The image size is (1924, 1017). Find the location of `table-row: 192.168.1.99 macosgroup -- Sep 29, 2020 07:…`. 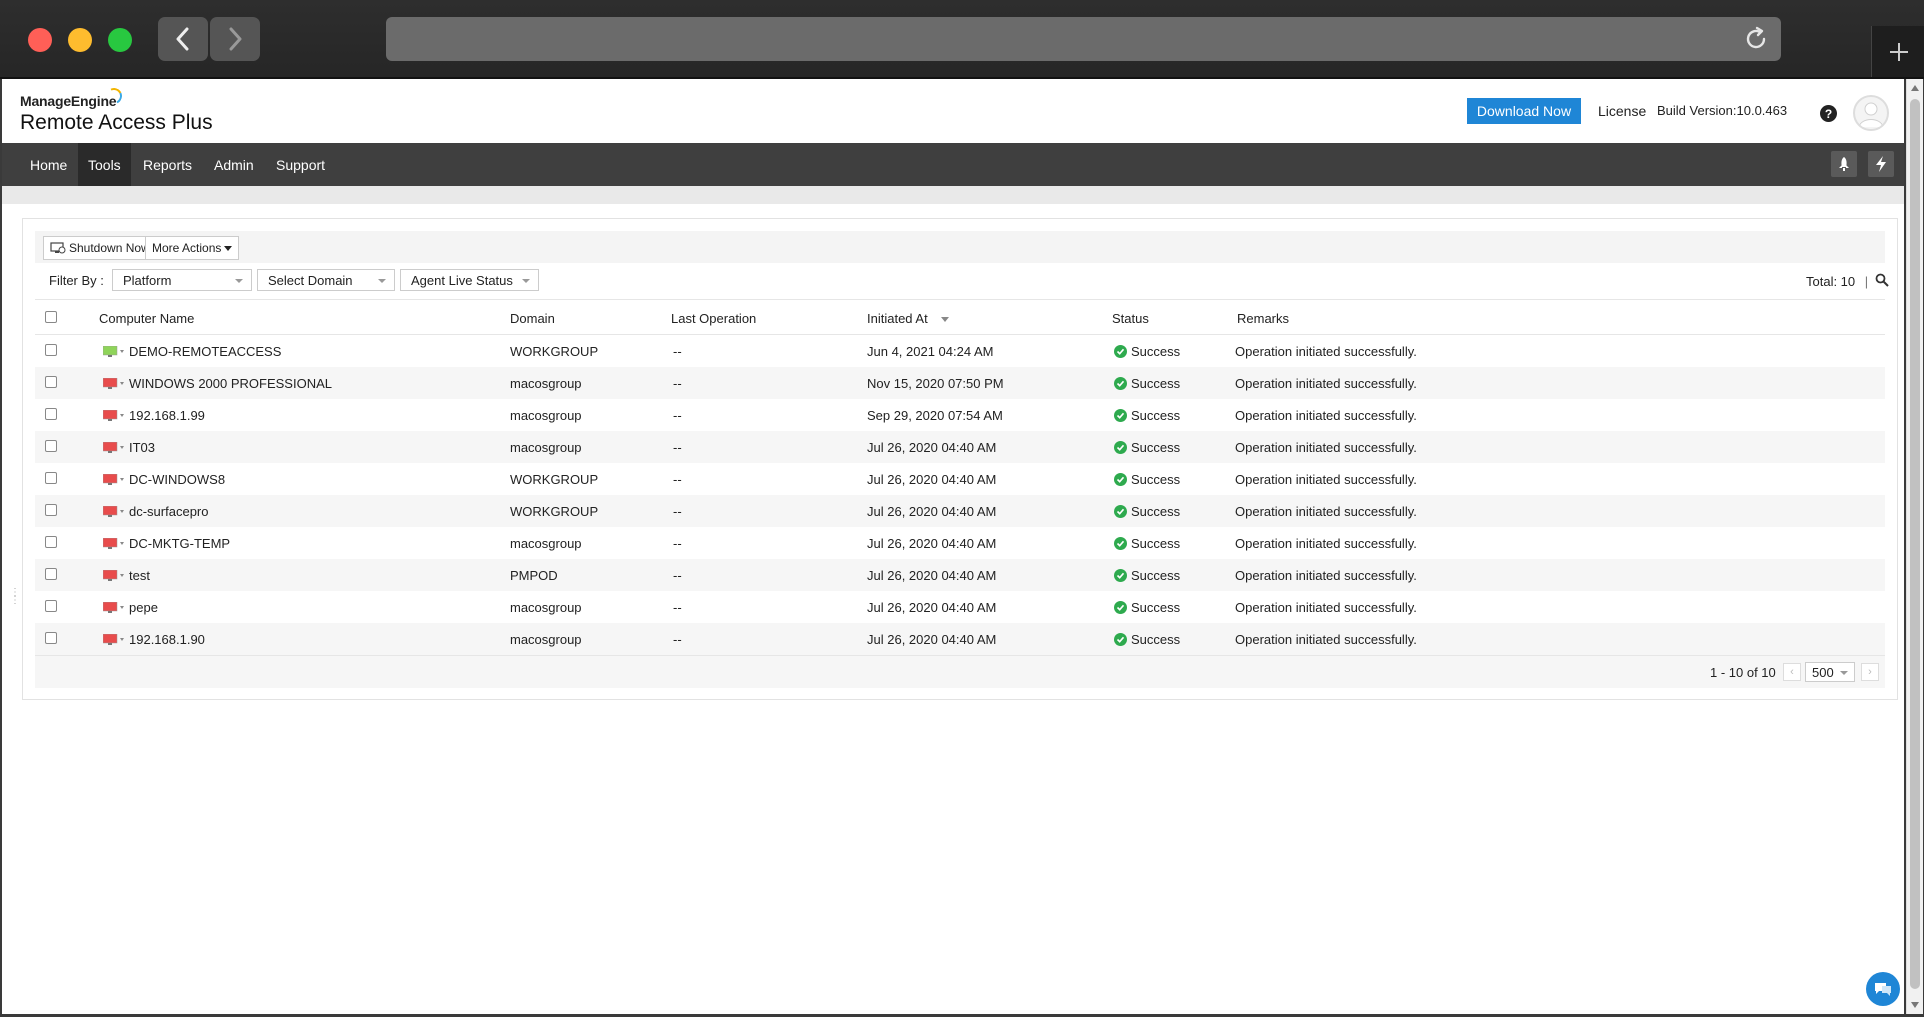

table-row: 192.168.1.99 macosgroup -- Sep 29, 2020 07:… is located at coordinates (960, 415).